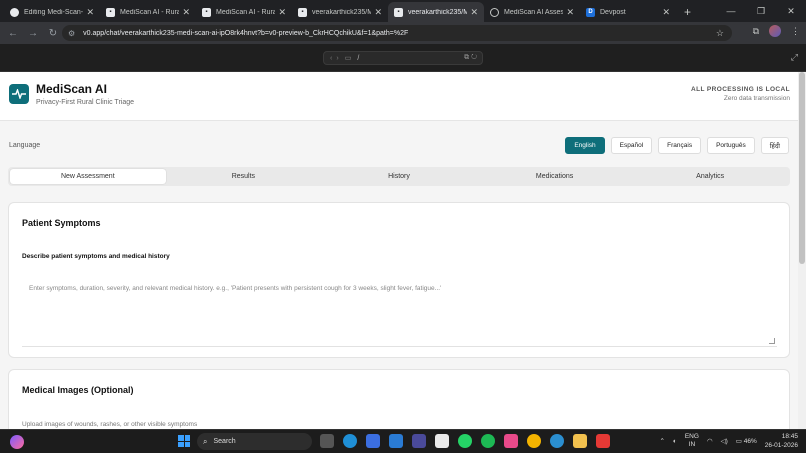 The height and width of the screenshot is (453, 806). I want to click on preview-forward-icon: ›, so click(337, 58).